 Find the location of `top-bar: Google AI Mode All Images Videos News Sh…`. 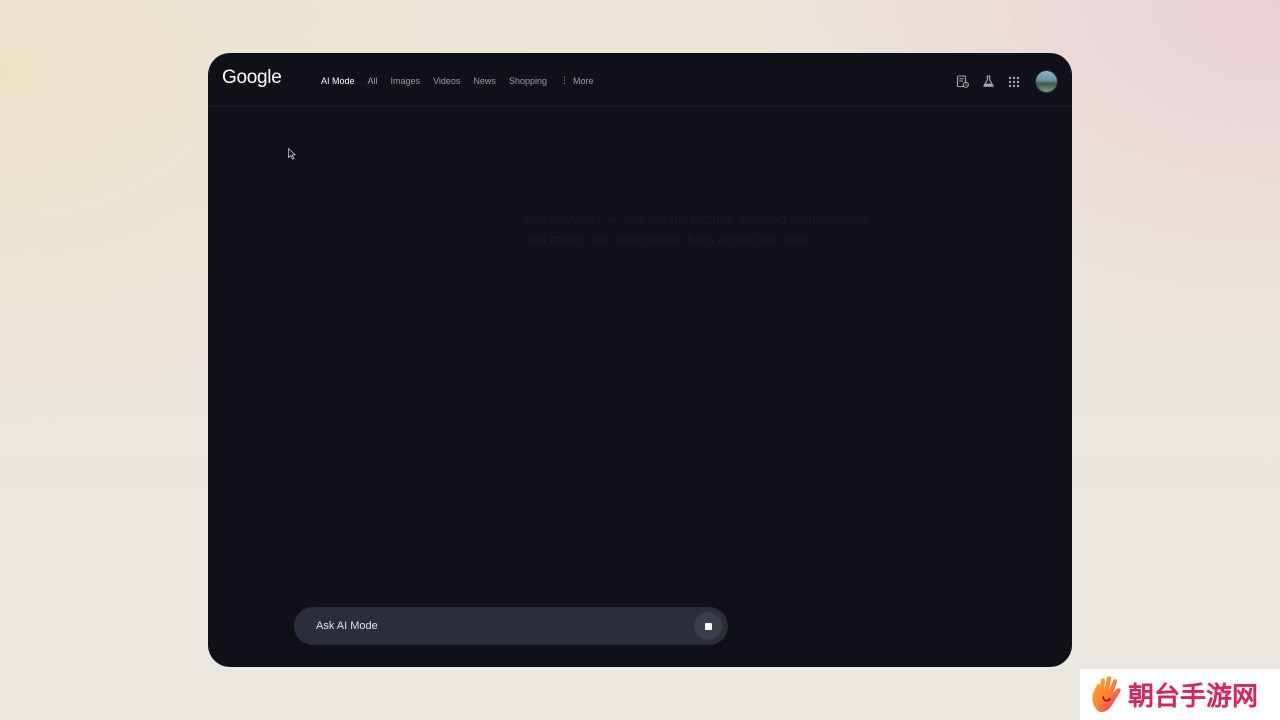

top-bar: Google AI Mode All Images Videos News Sh… is located at coordinates (640, 80).